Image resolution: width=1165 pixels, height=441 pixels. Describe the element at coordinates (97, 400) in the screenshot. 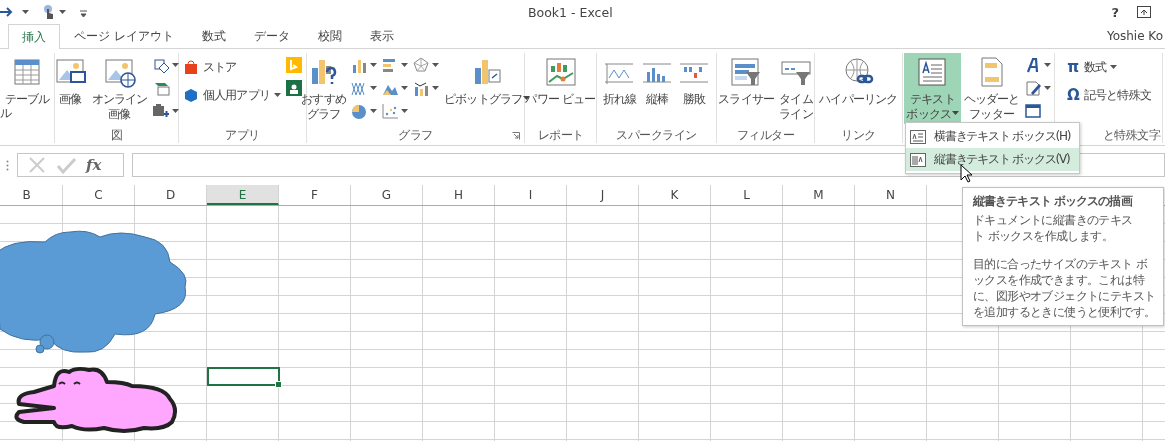

I see `crocodile-drawing` at that location.